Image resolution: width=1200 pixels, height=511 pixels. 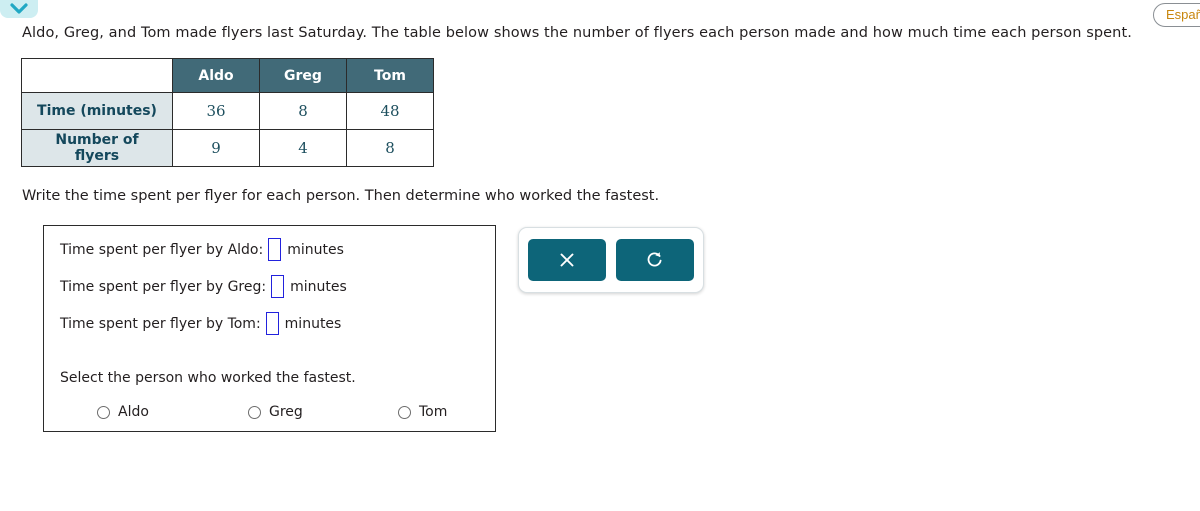 What do you see at coordinates (433, 412) in the screenshot?
I see `radio-label-tom: Tom` at bounding box center [433, 412].